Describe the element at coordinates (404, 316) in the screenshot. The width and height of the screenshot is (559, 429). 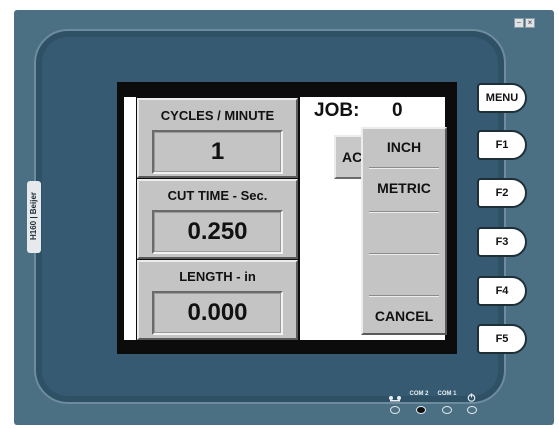
I see `menu-item-cancel: CANCEL` at that location.